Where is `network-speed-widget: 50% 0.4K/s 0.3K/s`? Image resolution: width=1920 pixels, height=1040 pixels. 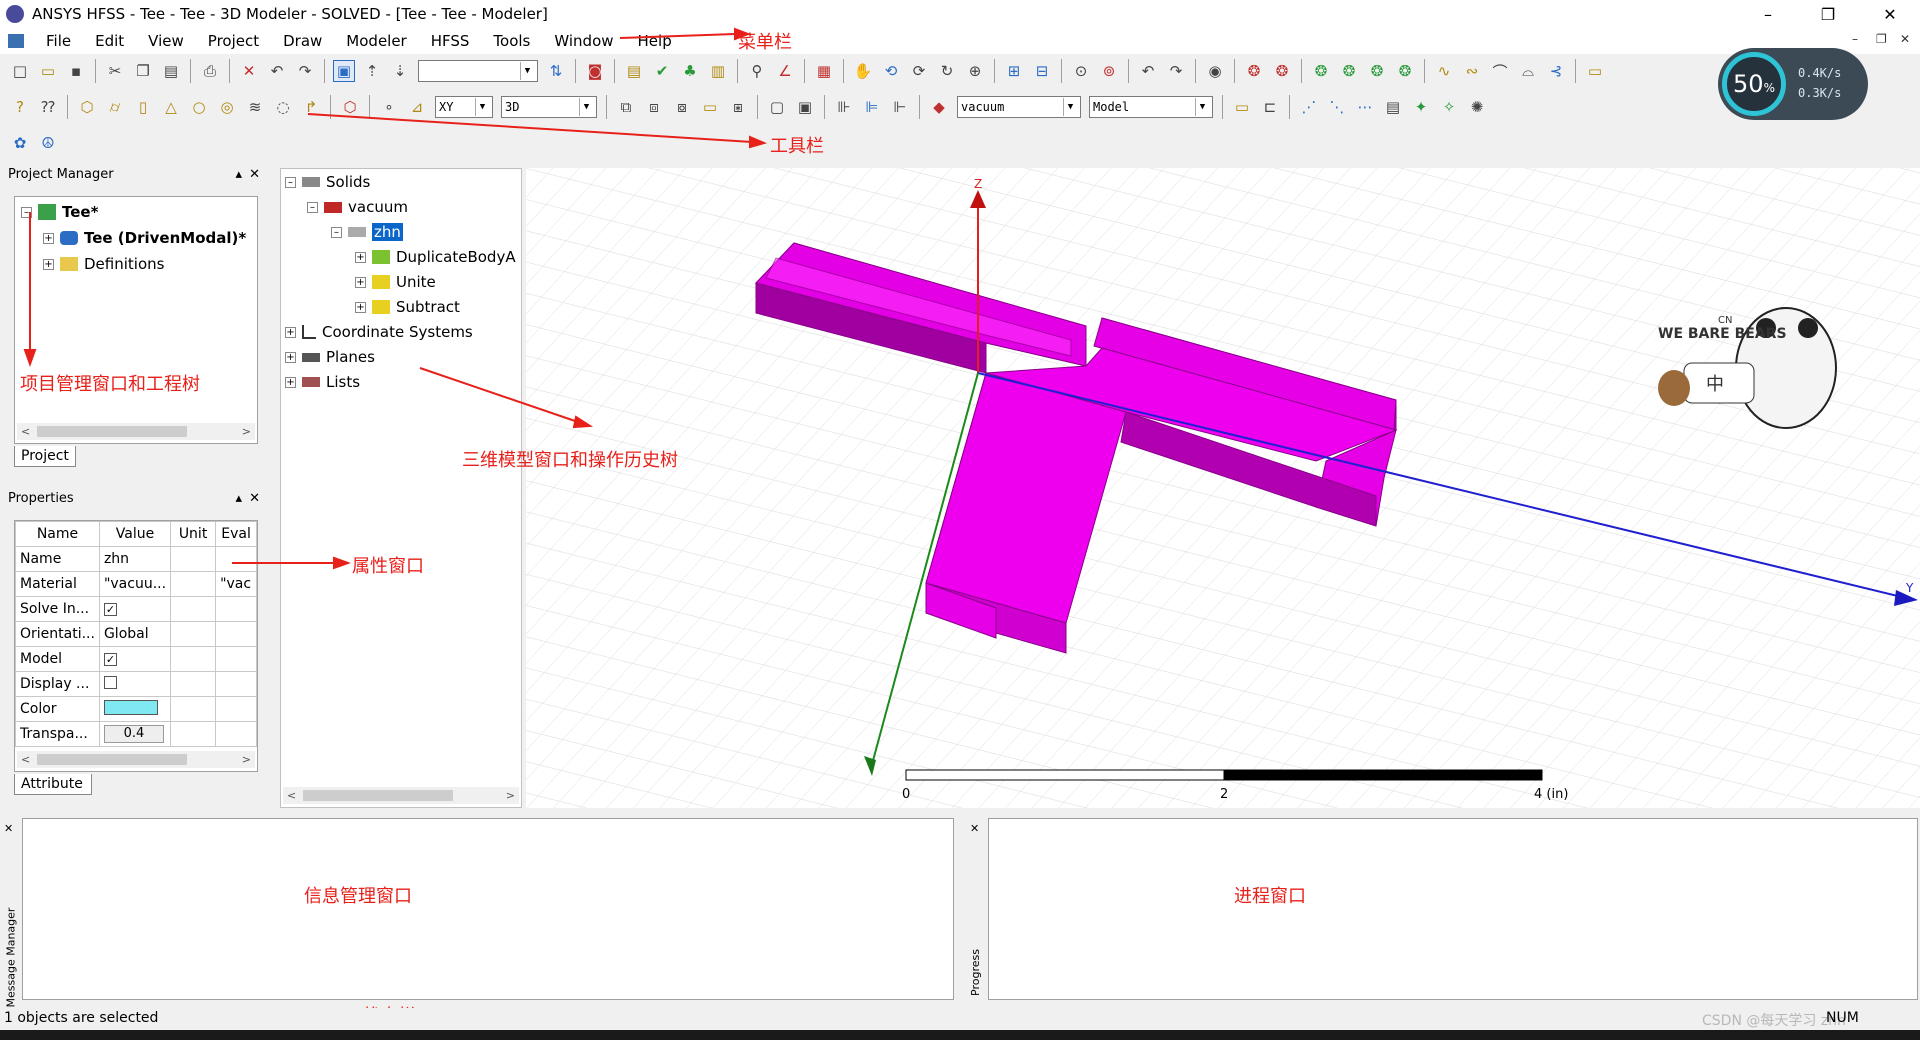
network-speed-widget: 50% 0.4K/s 0.3K/s is located at coordinates (1793, 84).